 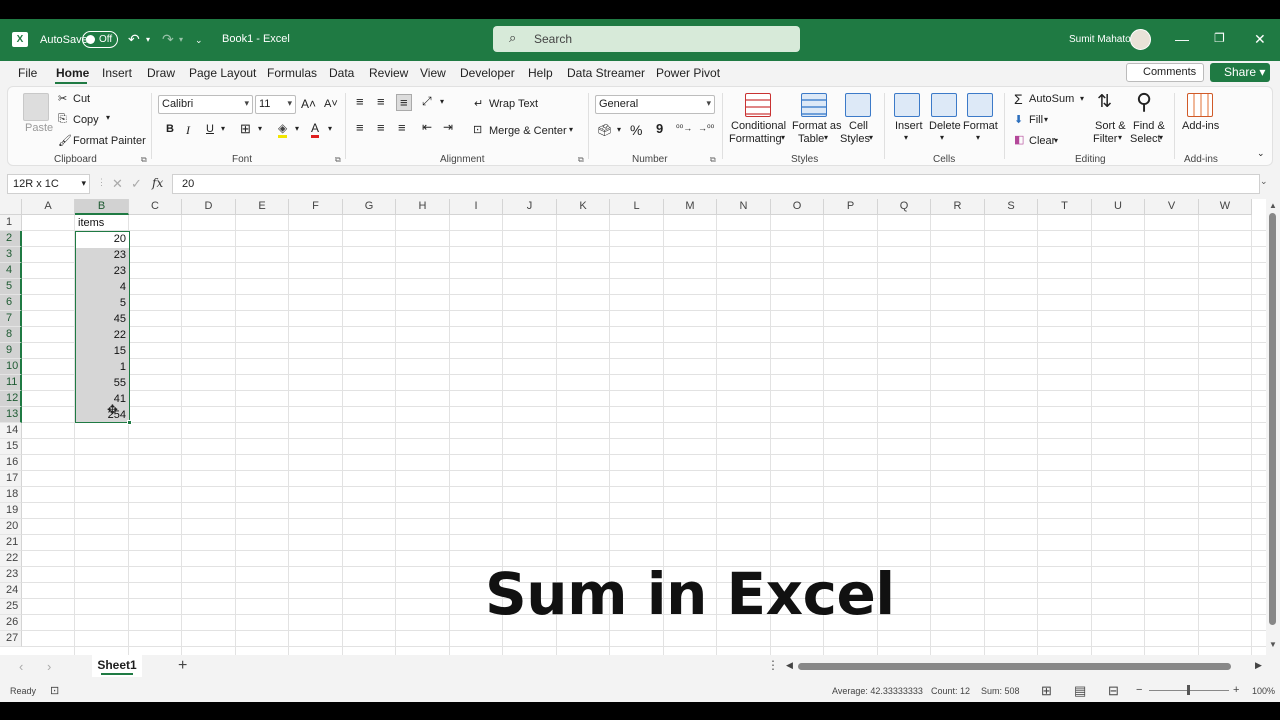 I want to click on row-header-19: 19, so click(x=11, y=511).